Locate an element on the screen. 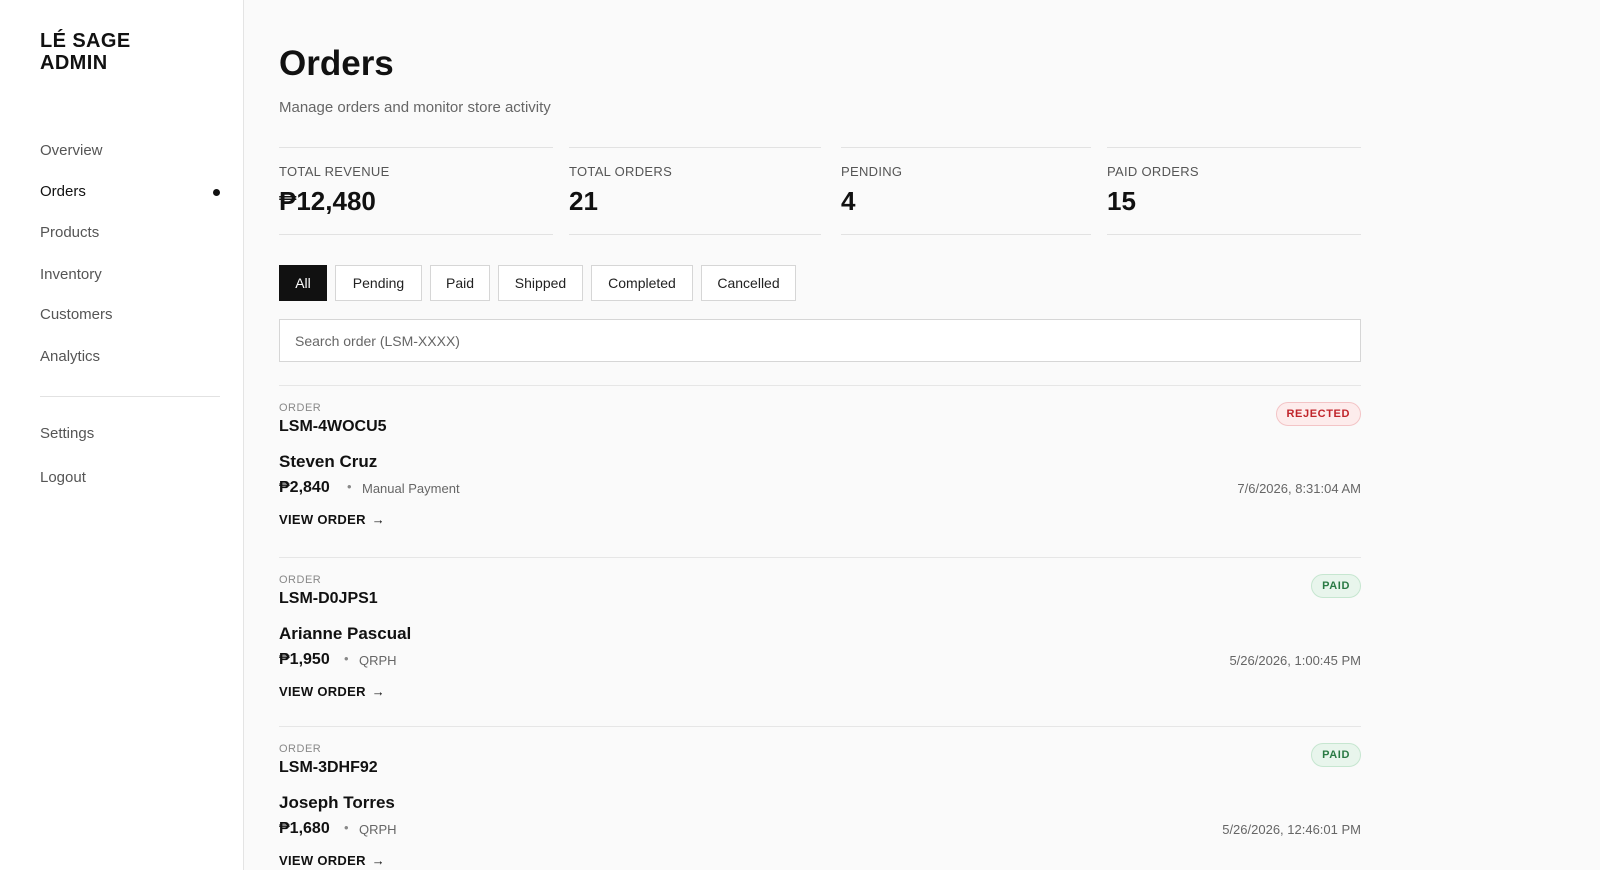  brand-logo: LÉ SAGE ADMIN is located at coordinates (85, 52).